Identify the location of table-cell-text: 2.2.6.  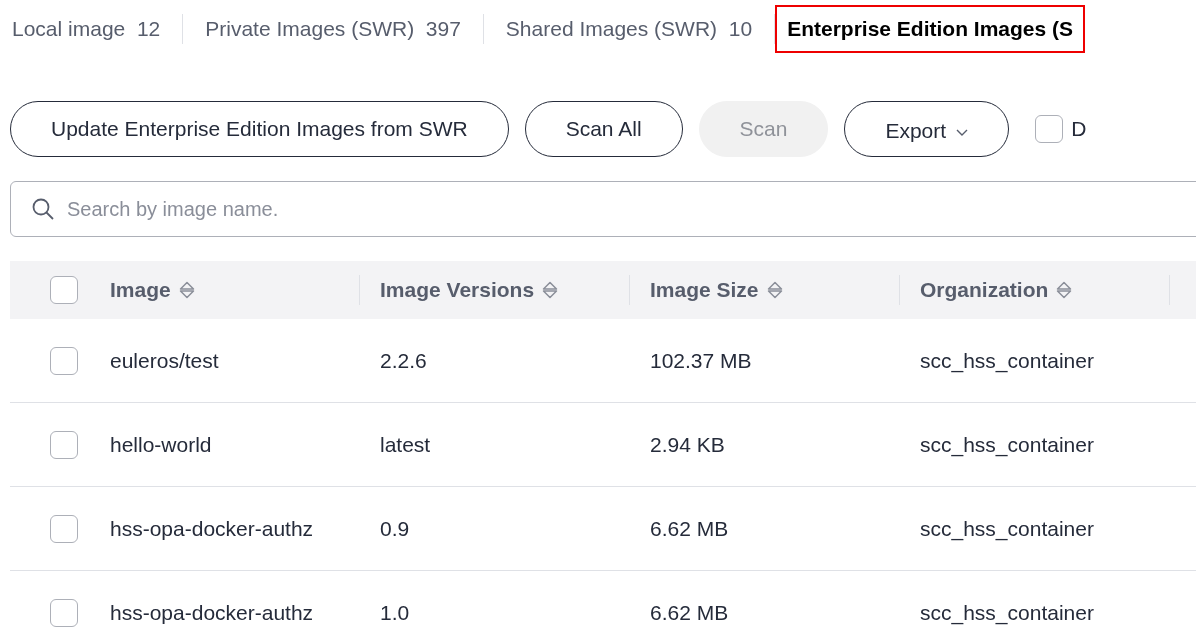
(403, 360).